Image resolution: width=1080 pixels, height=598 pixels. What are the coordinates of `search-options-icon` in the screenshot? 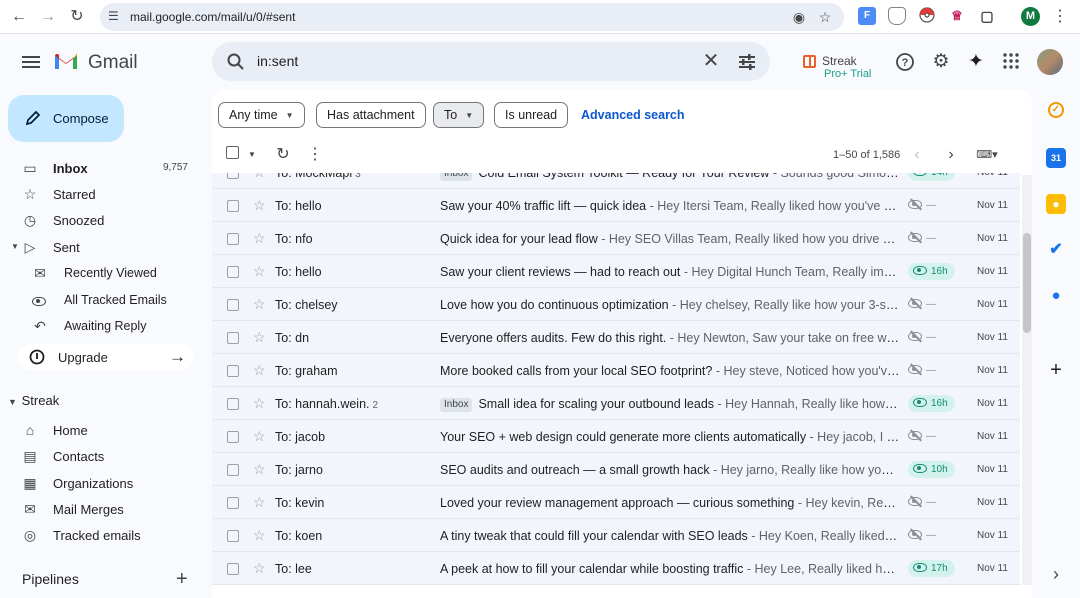 It's located at (747, 62).